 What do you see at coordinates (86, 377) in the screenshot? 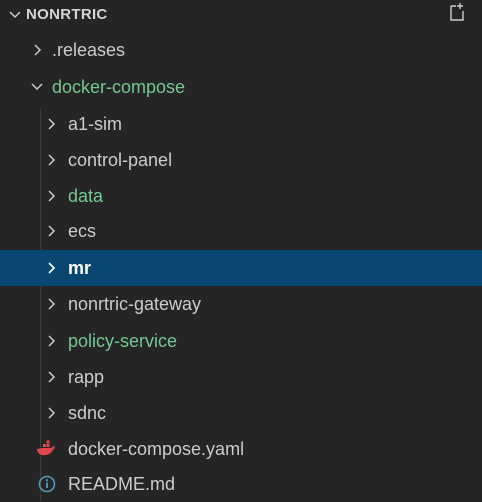
I see `tree-item-label: rapp` at bounding box center [86, 377].